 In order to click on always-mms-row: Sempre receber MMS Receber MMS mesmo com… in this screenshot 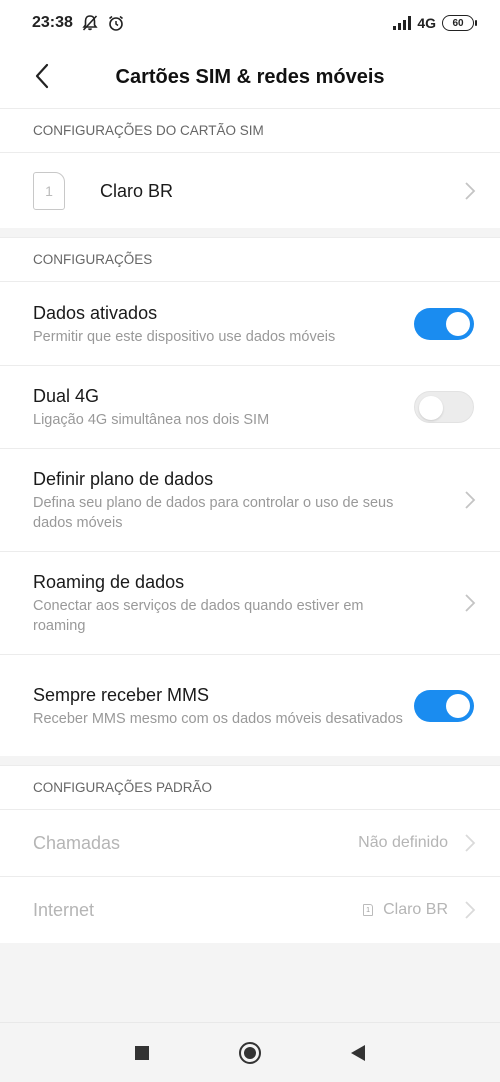, I will do `click(250, 705)`.